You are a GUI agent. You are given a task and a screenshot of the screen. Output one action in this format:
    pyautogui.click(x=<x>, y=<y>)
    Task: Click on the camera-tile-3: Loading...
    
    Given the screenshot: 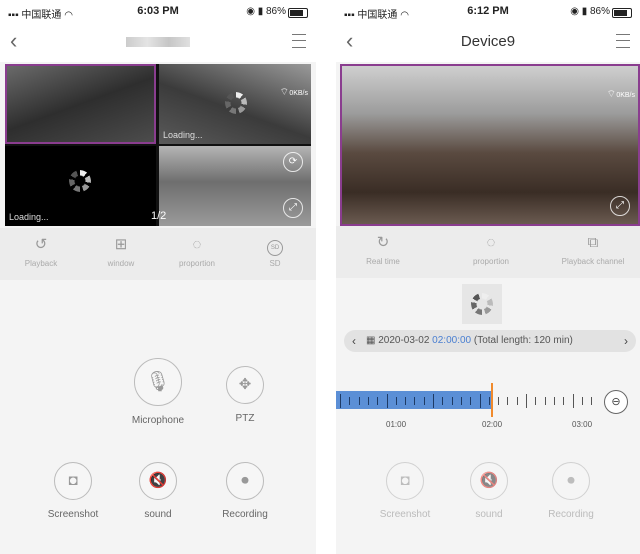 What is the action you would take?
    pyautogui.click(x=80, y=186)
    